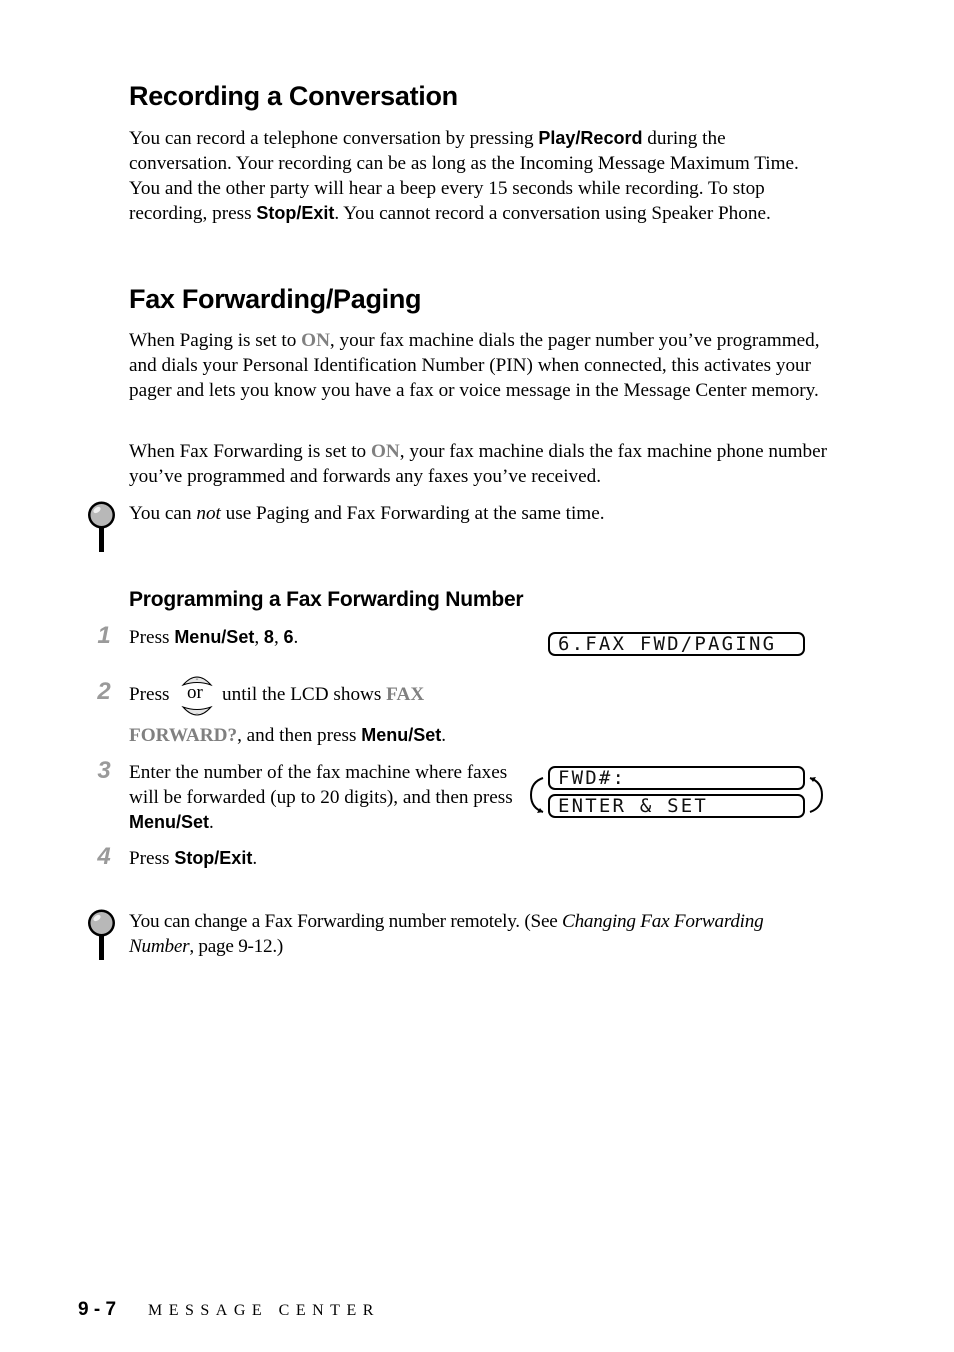 Image resolution: width=954 pixels, height=1352 pixels. Describe the element at coordinates (405, 694) in the screenshot. I see `lcd-message-fax: FAX` at that location.